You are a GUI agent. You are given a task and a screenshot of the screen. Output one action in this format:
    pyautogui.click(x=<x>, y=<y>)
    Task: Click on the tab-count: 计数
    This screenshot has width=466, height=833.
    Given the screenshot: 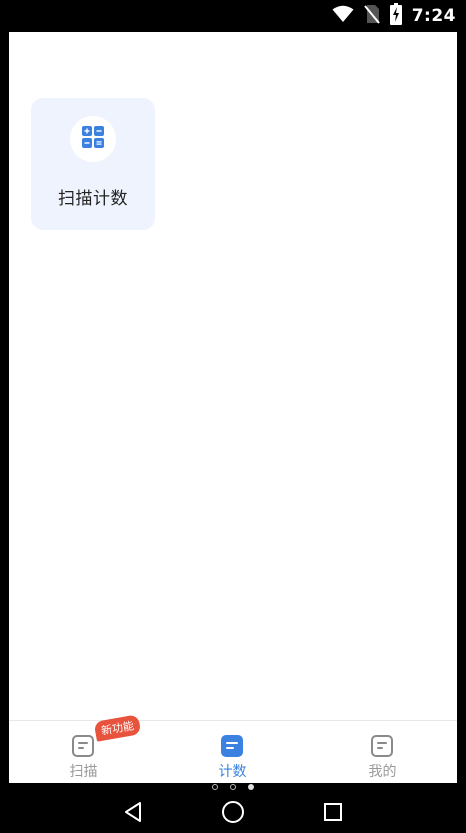 What is the action you would take?
    pyautogui.click(x=232, y=752)
    